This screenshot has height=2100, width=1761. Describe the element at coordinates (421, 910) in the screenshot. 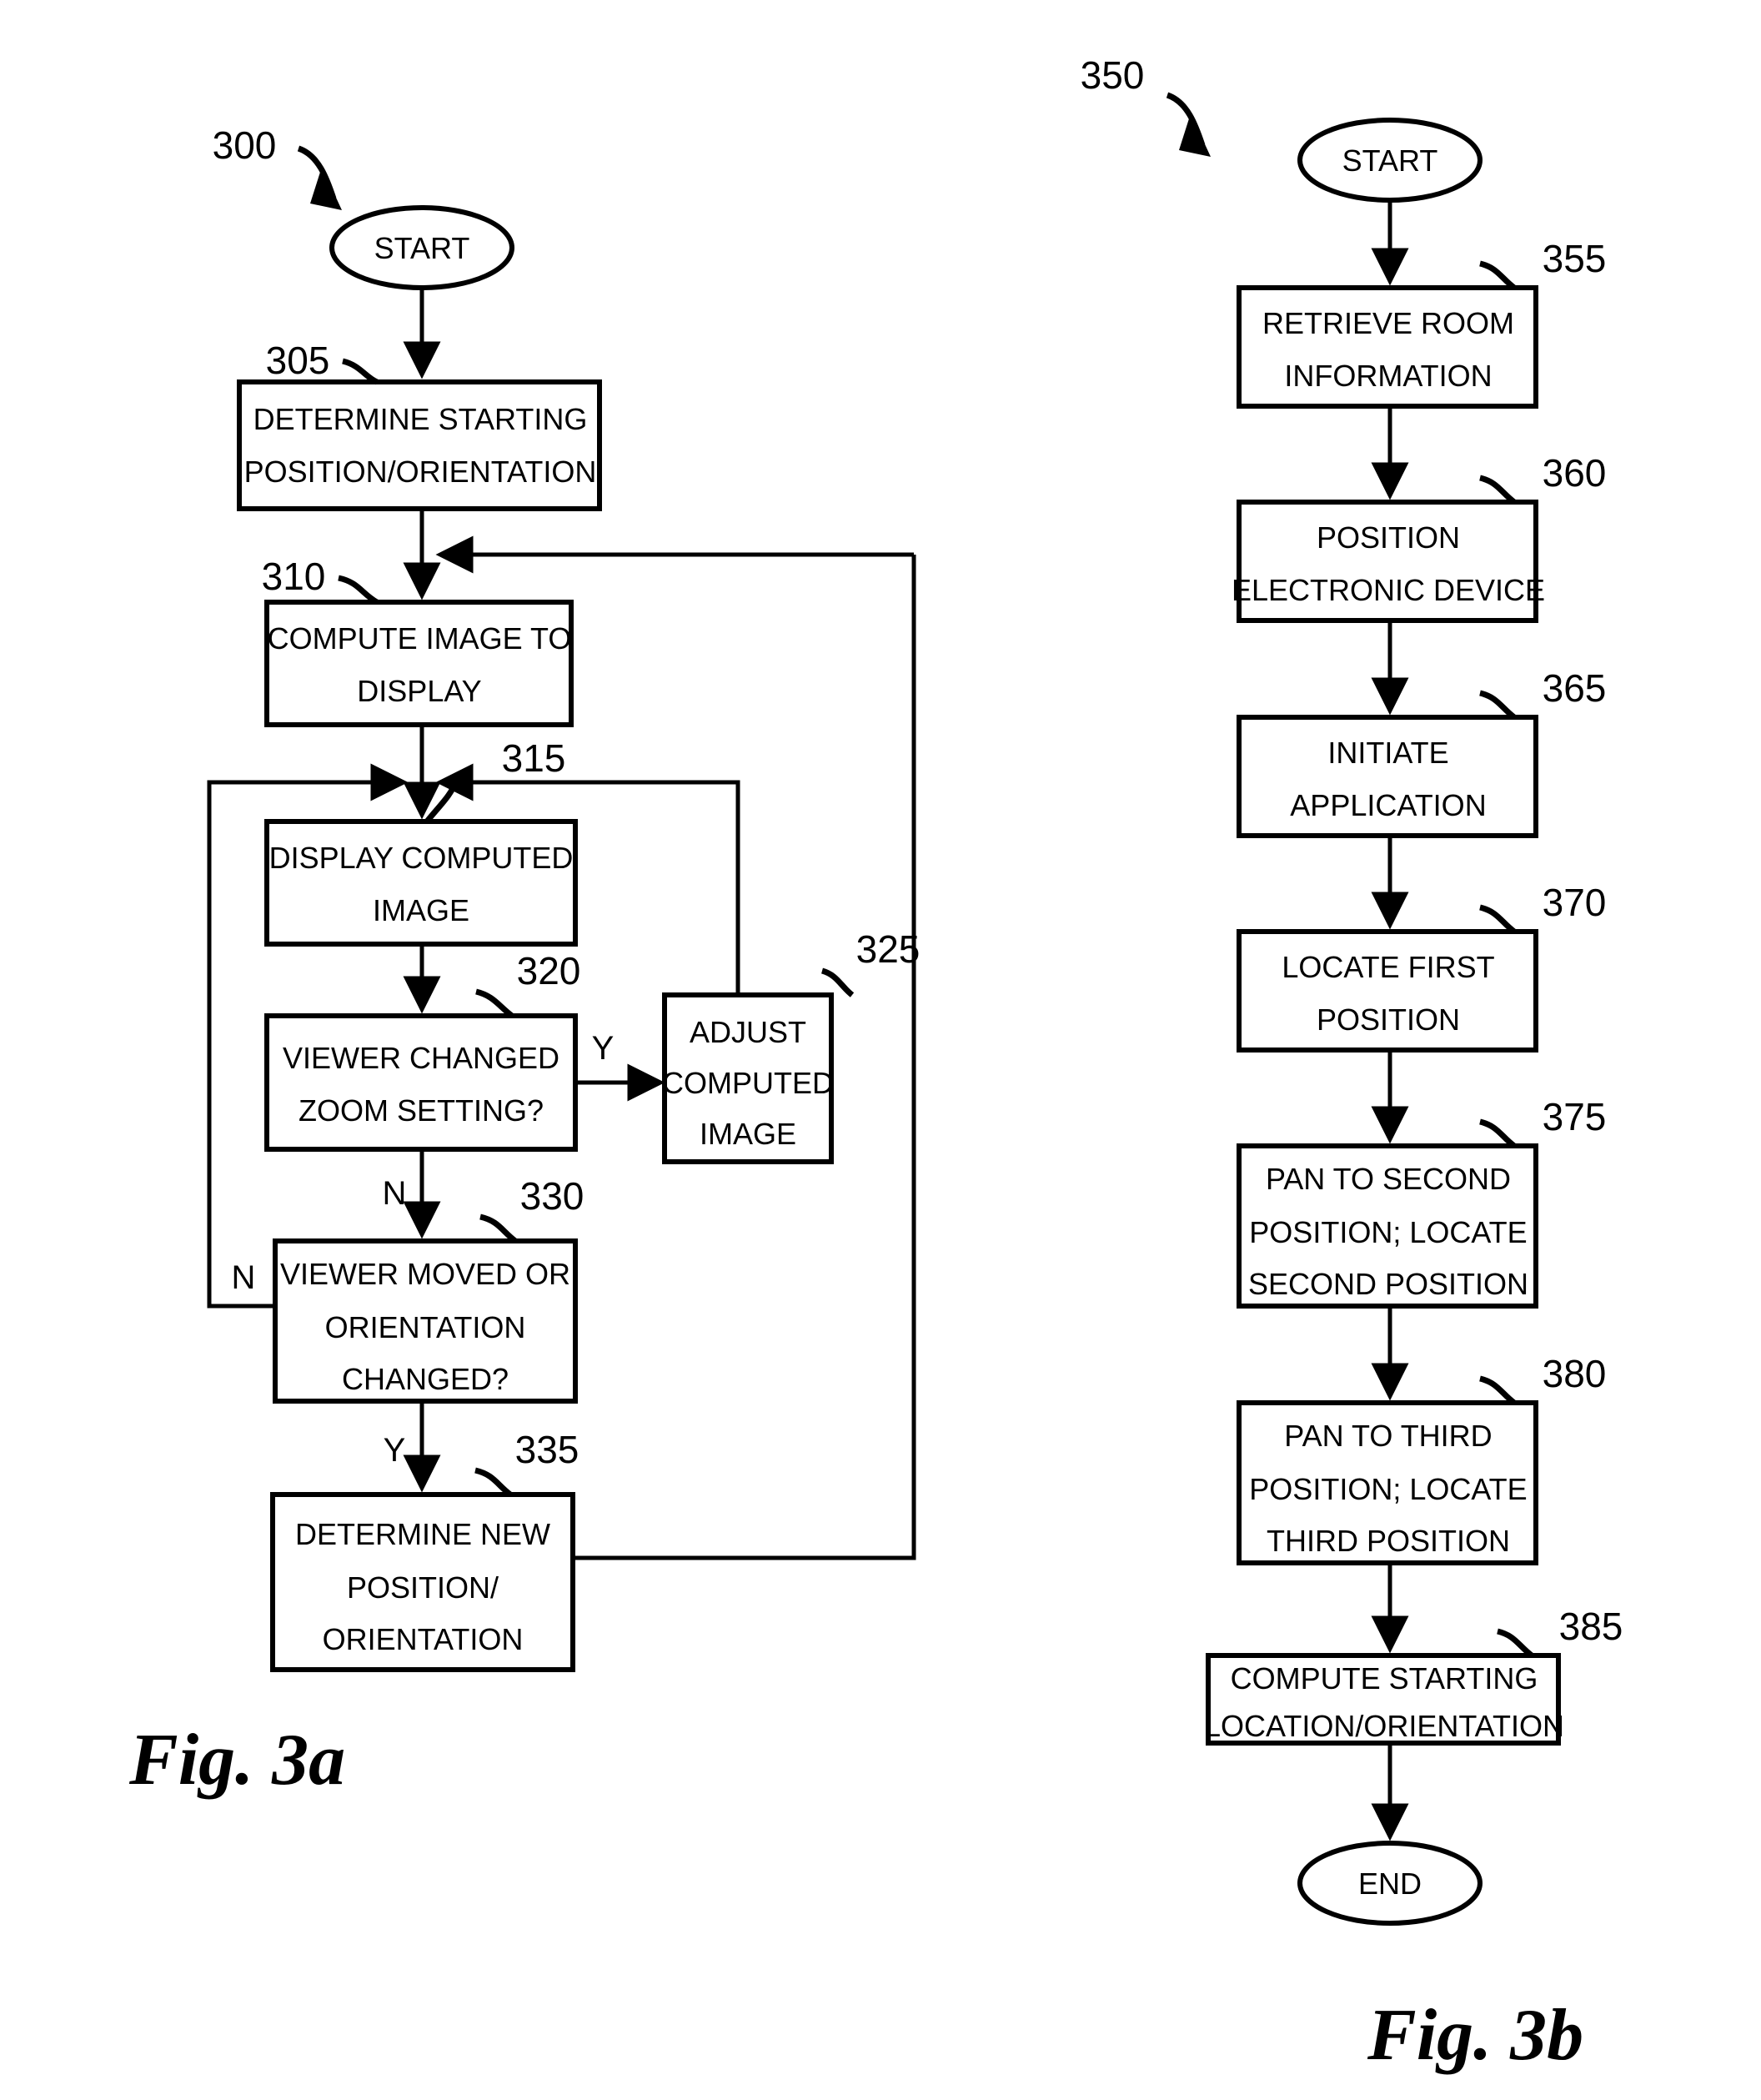

I see `node-315-line-2: IMAGE` at that location.